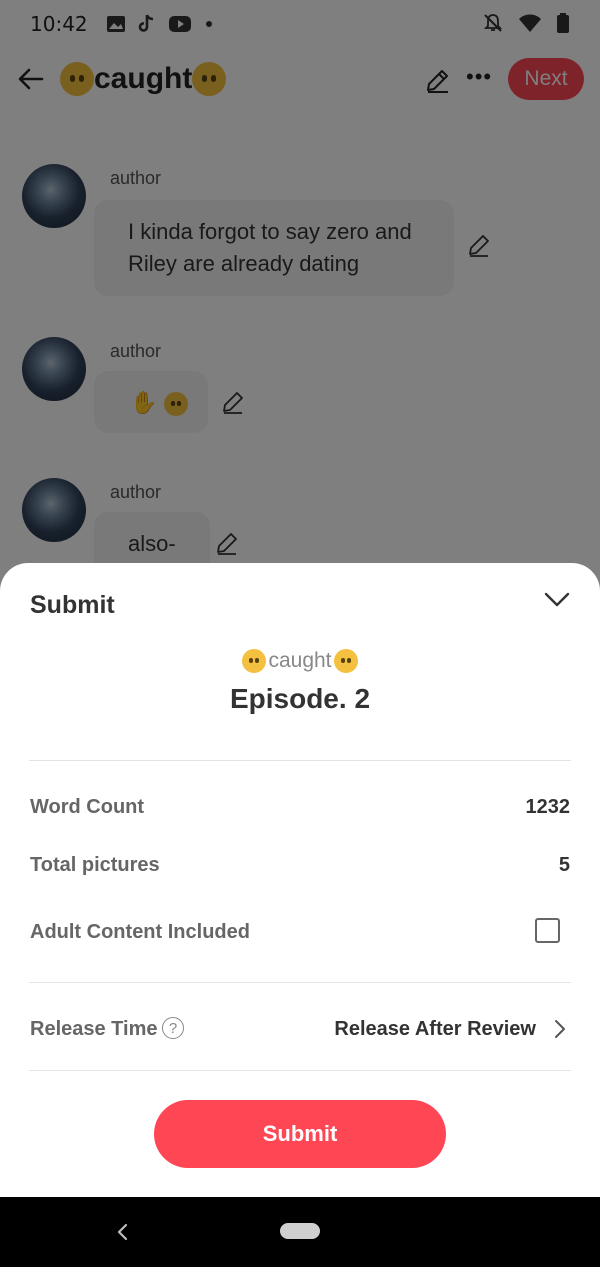 This screenshot has width=600, height=1267. Describe the element at coordinates (435, 1029) in the screenshot. I see `release-time-value: Release After Review` at that location.